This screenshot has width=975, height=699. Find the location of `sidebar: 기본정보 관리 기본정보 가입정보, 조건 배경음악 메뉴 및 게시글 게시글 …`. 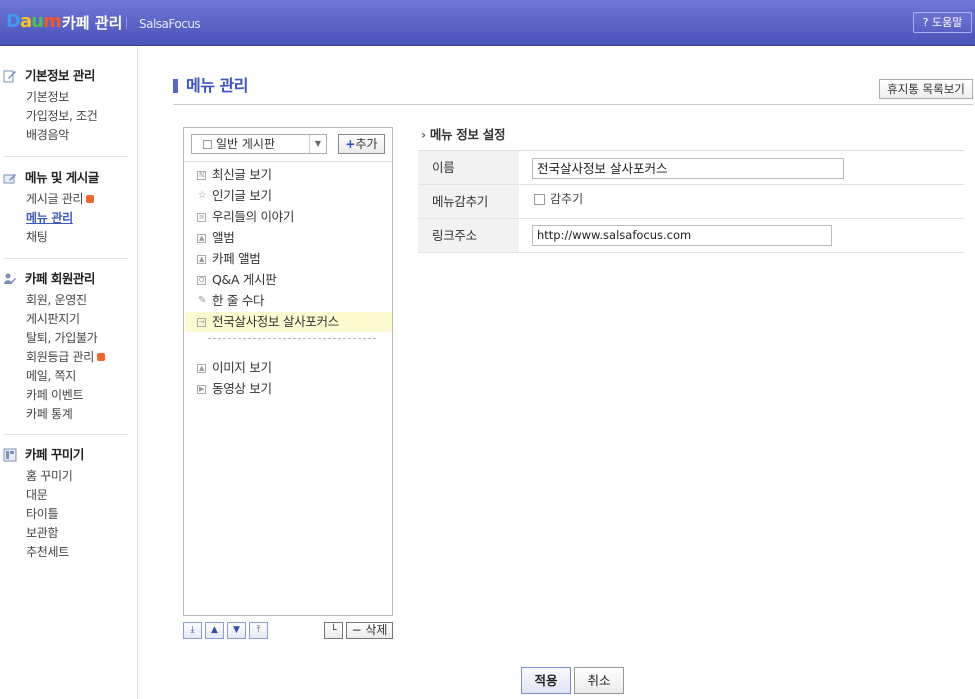

sidebar: 기본정보 관리 기본정보 가입정보, 조건 배경음악 메뉴 및 게시글 게시글 … is located at coordinates (69, 373).